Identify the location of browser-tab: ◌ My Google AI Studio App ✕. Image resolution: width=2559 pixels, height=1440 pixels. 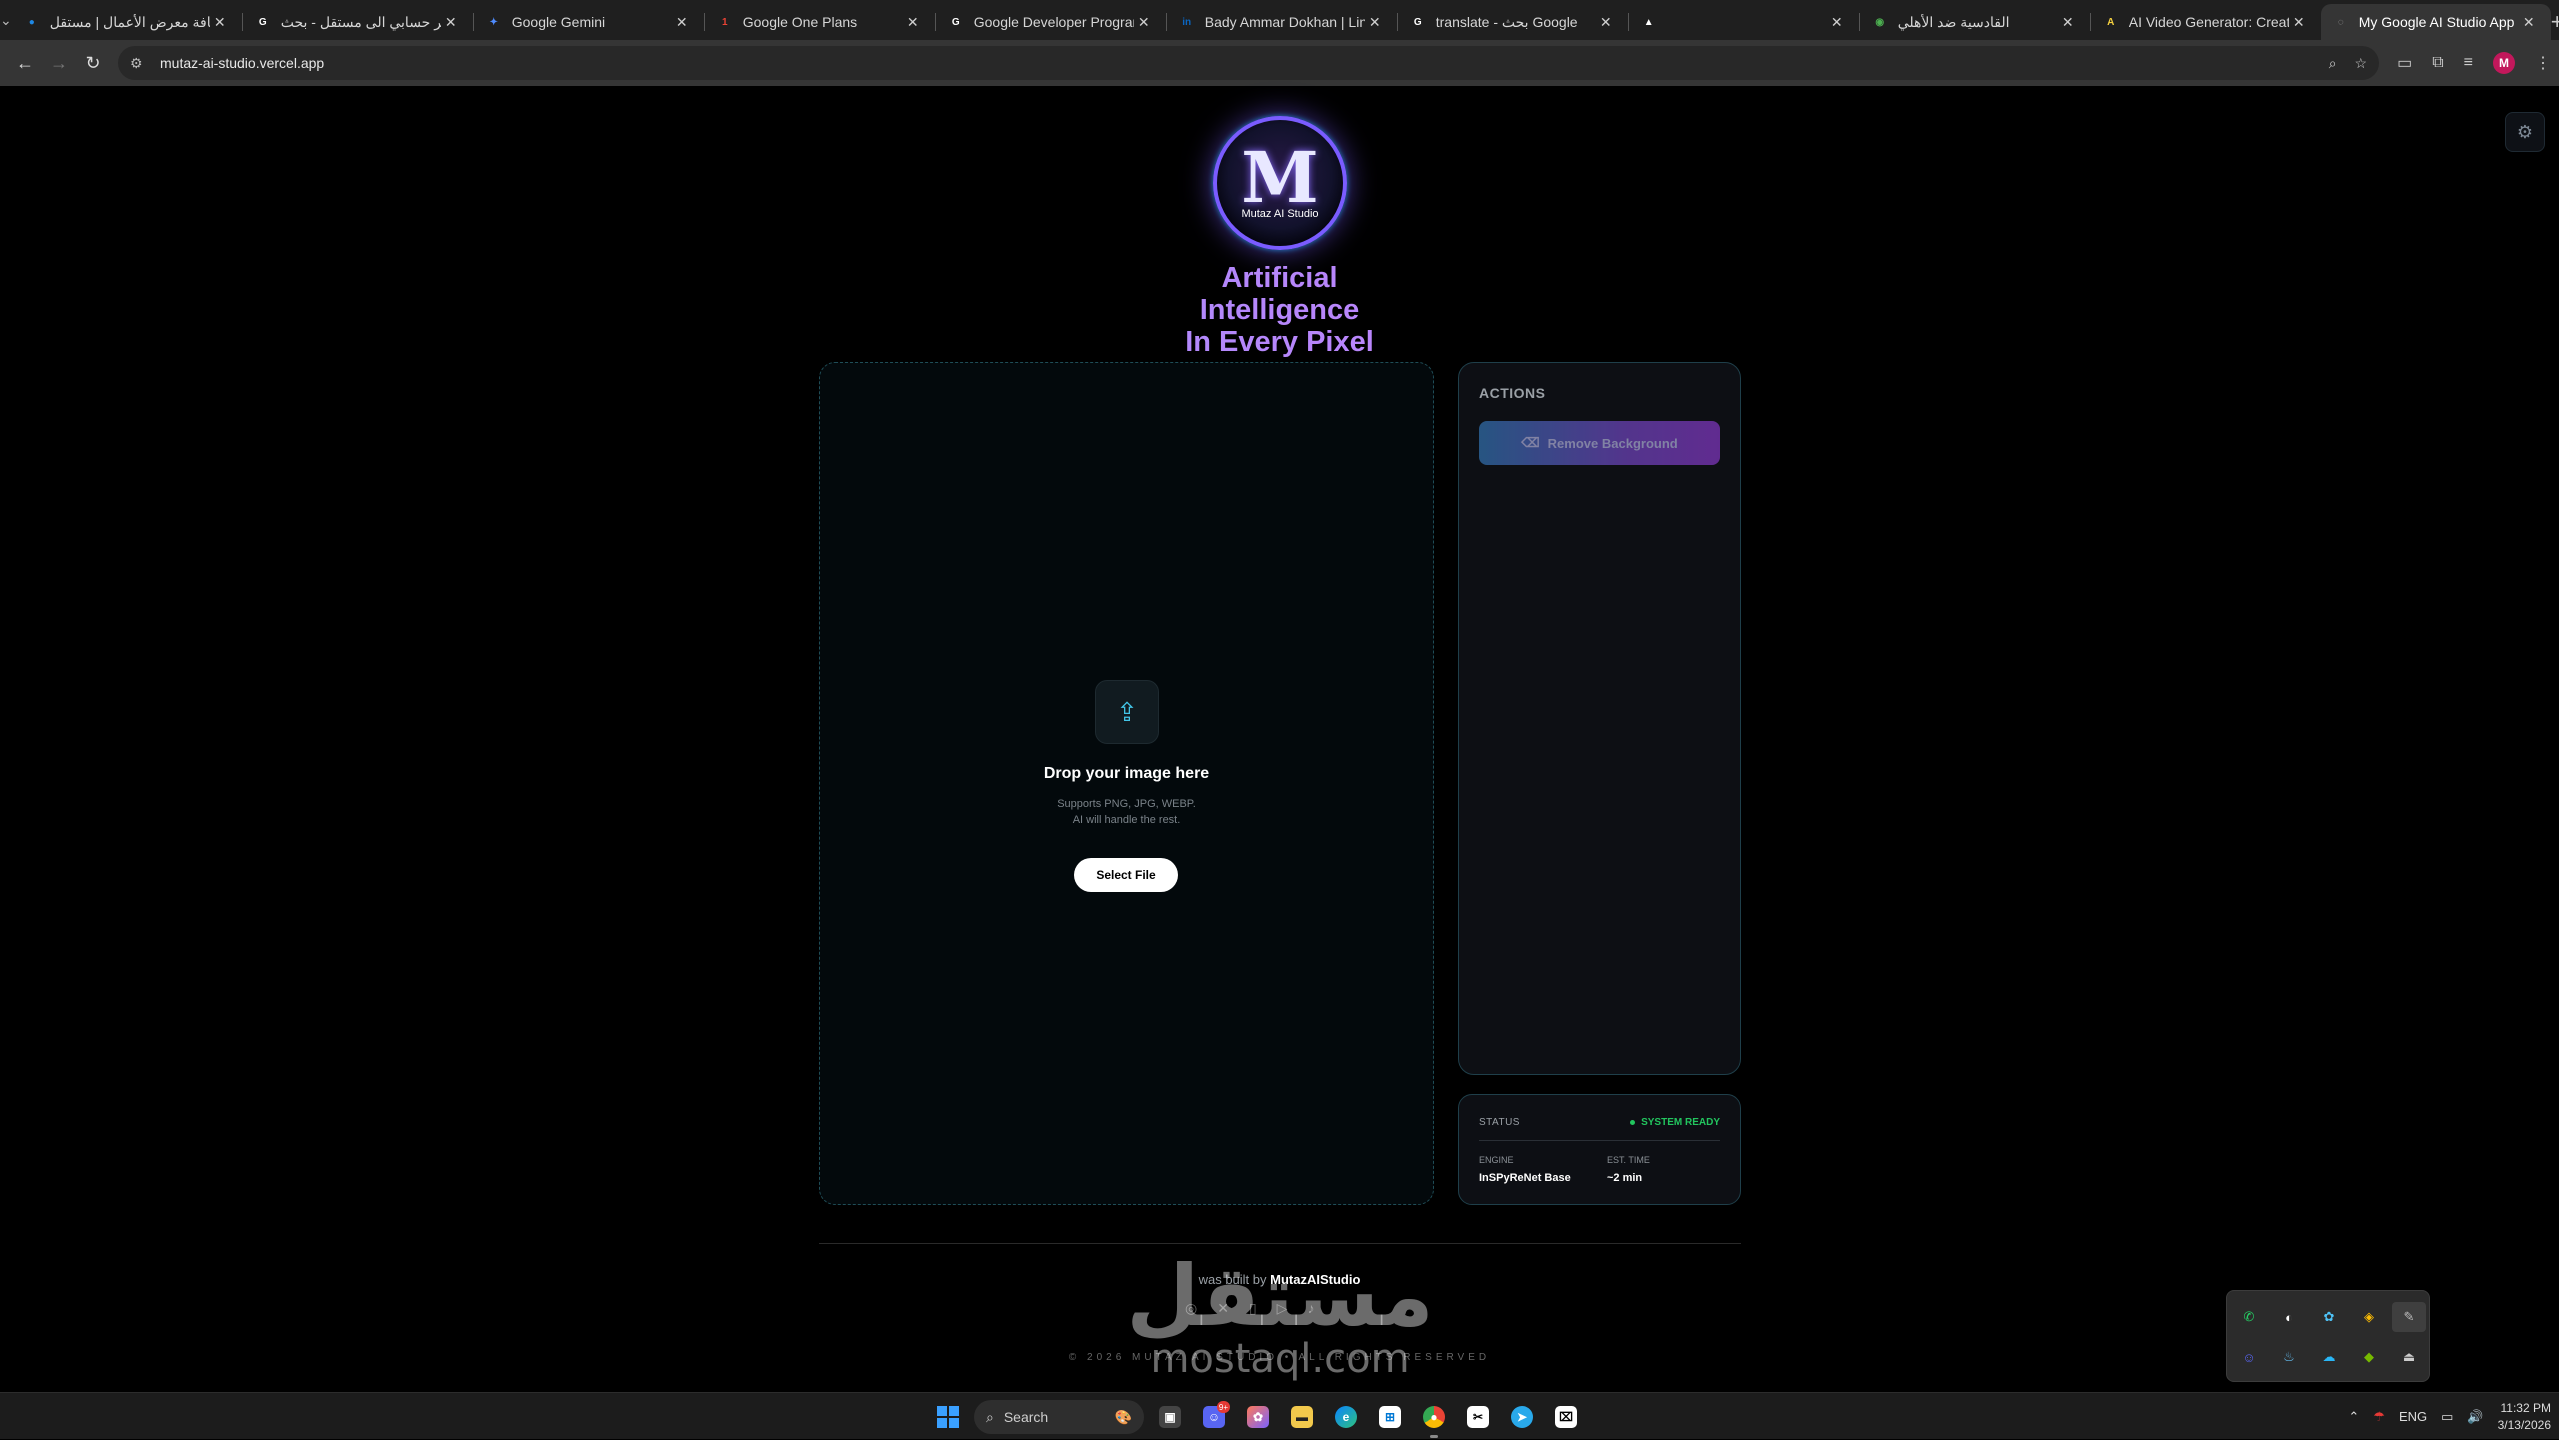
(2435, 22).